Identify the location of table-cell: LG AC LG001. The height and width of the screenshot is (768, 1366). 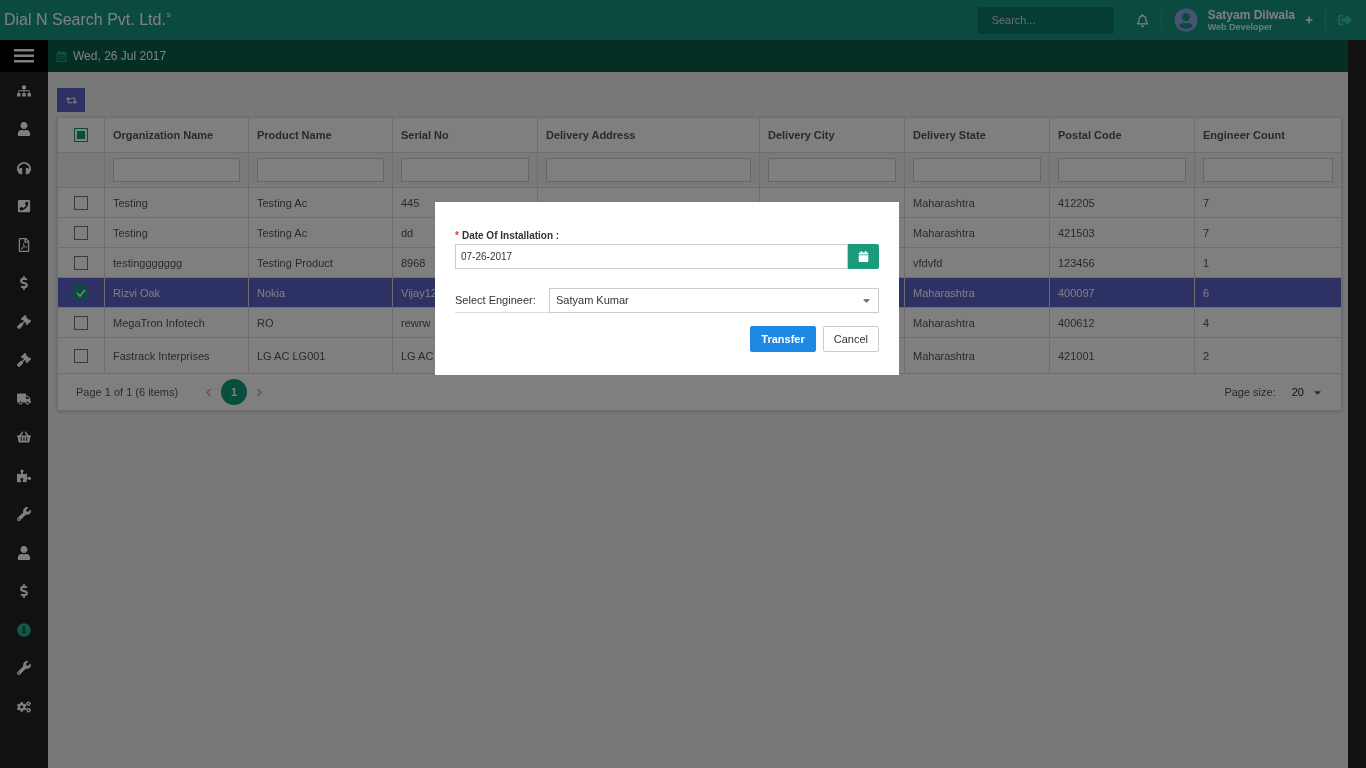
(291, 355).